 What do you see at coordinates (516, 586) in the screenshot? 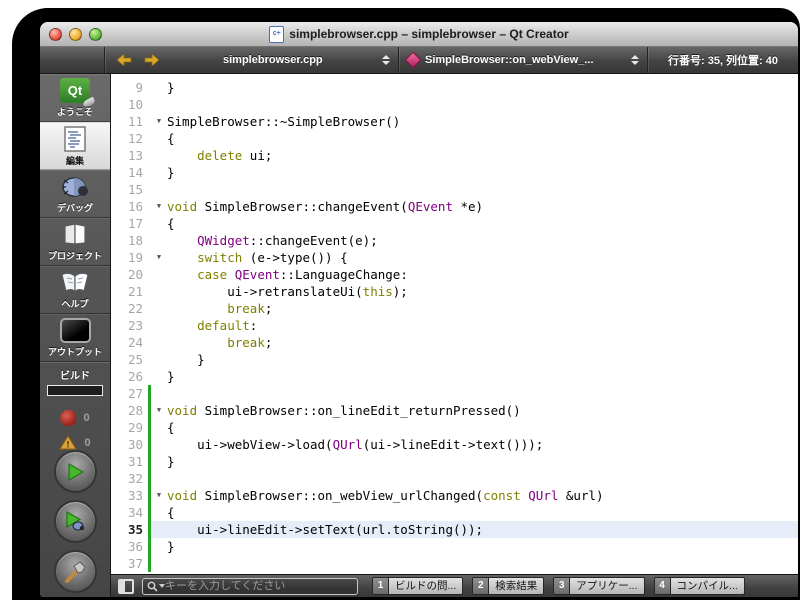
I see `pane-label: 検索結果` at bounding box center [516, 586].